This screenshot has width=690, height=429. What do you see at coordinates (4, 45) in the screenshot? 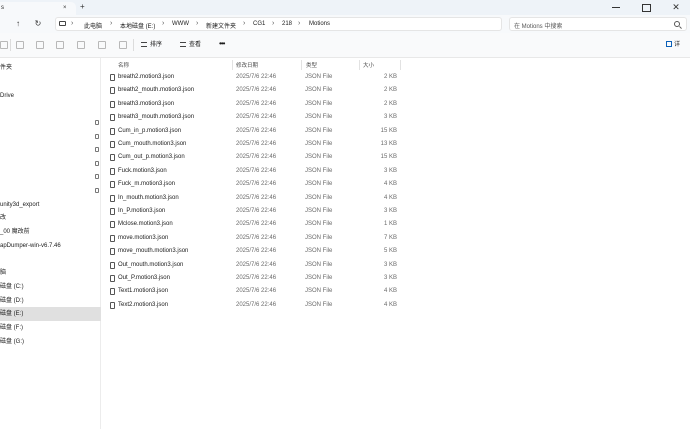
I see `new-item-icon` at bounding box center [4, 45].